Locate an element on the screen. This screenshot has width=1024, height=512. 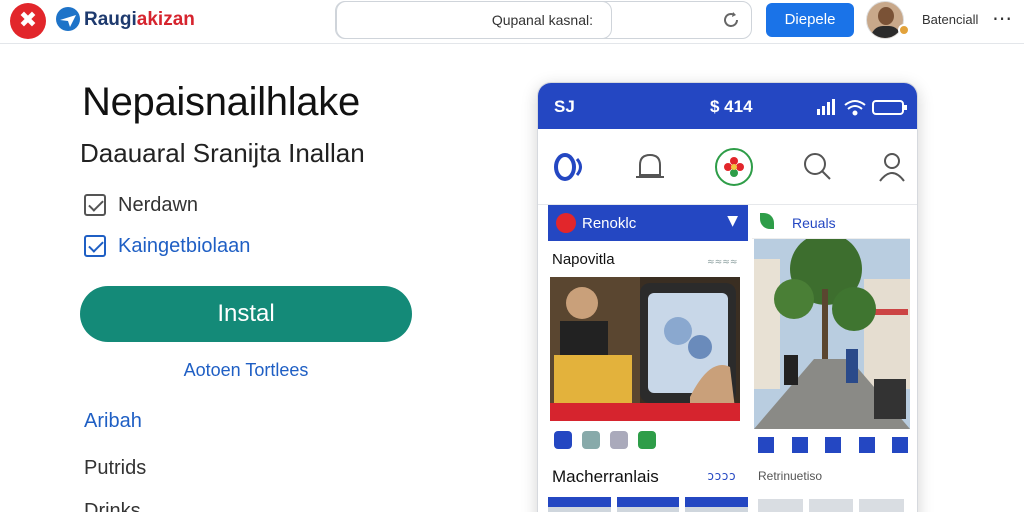
signal-icon is located at coordinates (826, 107).